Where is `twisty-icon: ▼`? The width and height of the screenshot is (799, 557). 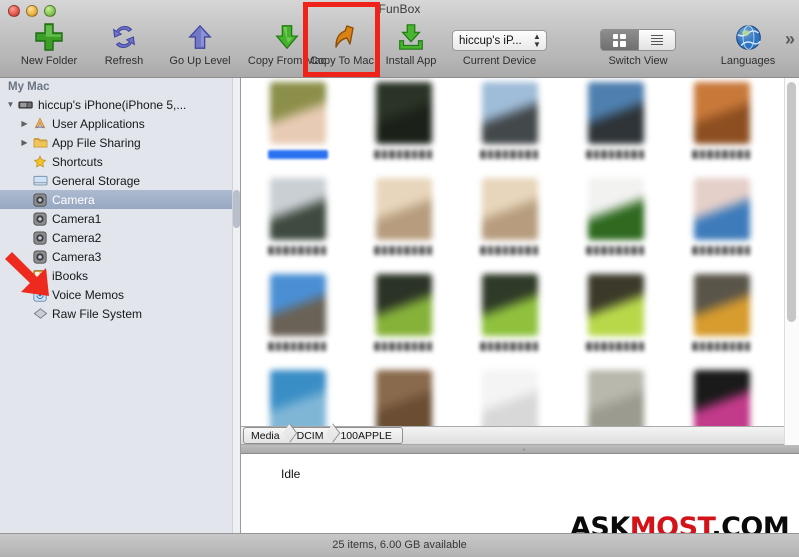
twisty-icon: ▼ is located at coordinates (10, 104).